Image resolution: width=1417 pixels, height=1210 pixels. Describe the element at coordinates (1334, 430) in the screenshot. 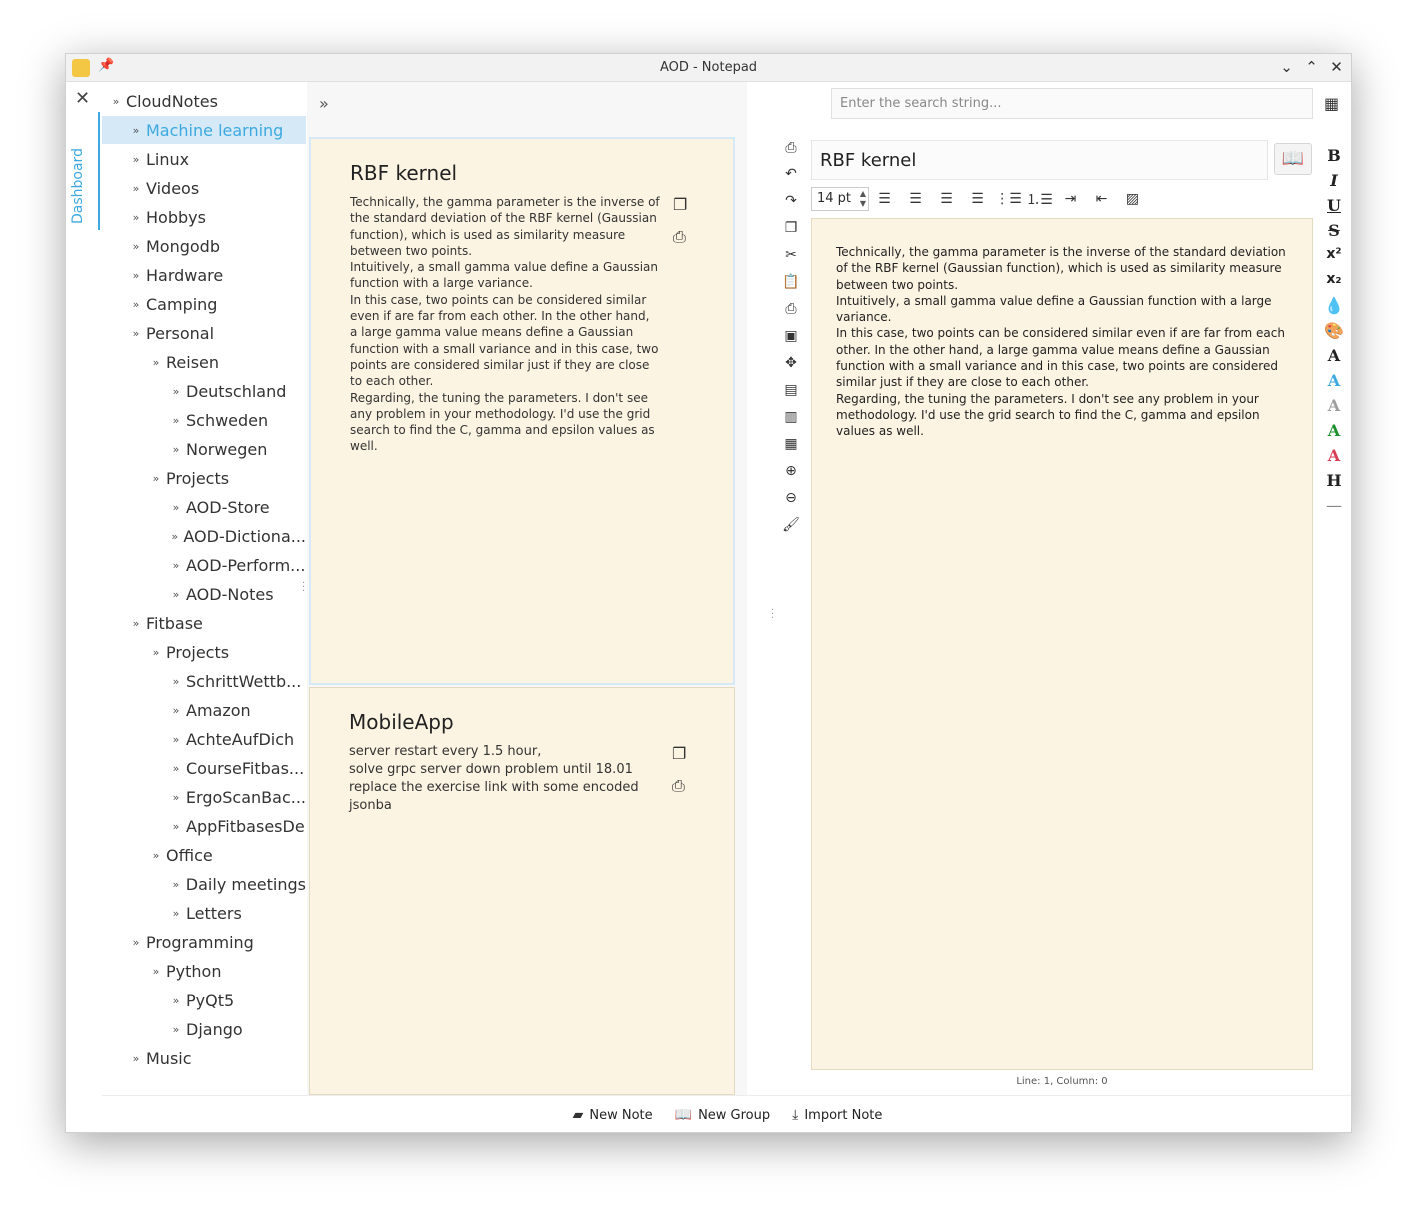

I see `font-color-green-icon: A` at that location.